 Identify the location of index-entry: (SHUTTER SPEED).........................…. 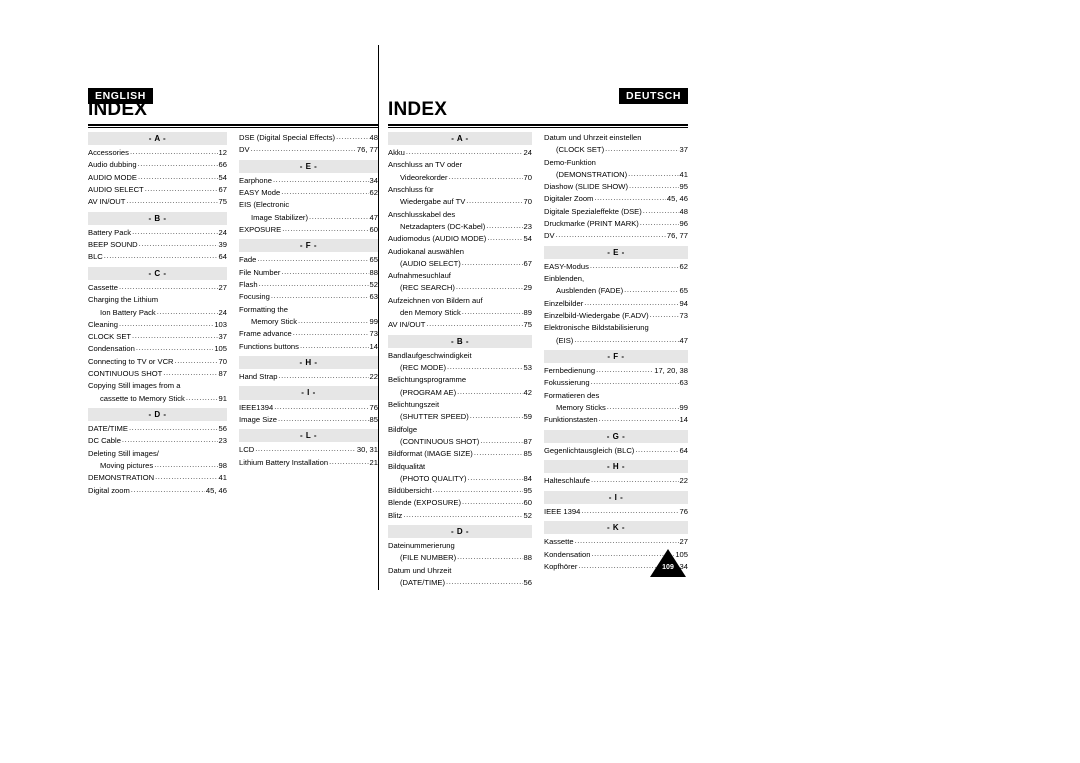
(460, 417).